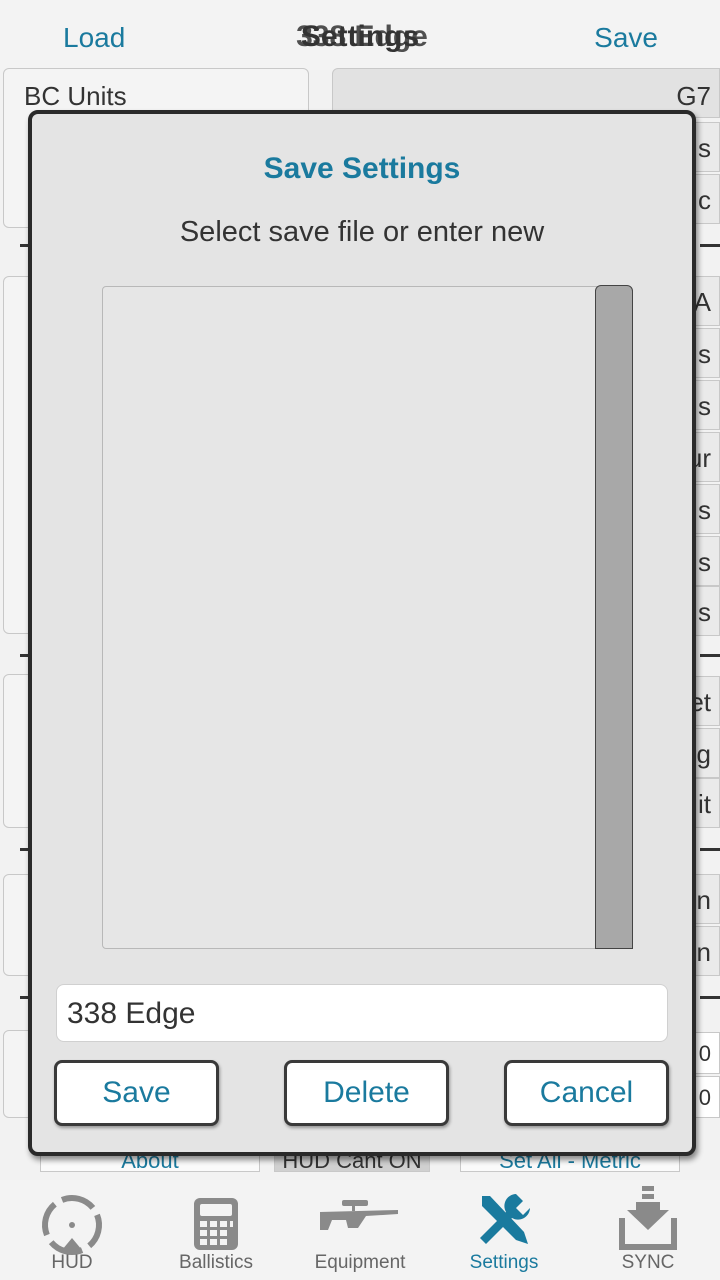 The height and width of the screenshot is (1280, 720). I want to click on bottom-nav: HUD Ballistics Equipment Settings SYNC, so click(360, 1230).